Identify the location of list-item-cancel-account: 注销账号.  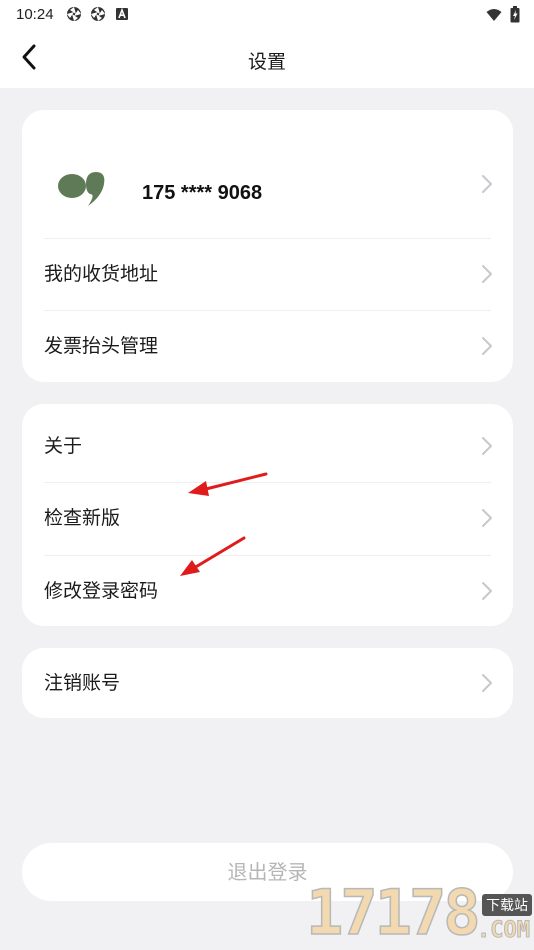
(268, 683).